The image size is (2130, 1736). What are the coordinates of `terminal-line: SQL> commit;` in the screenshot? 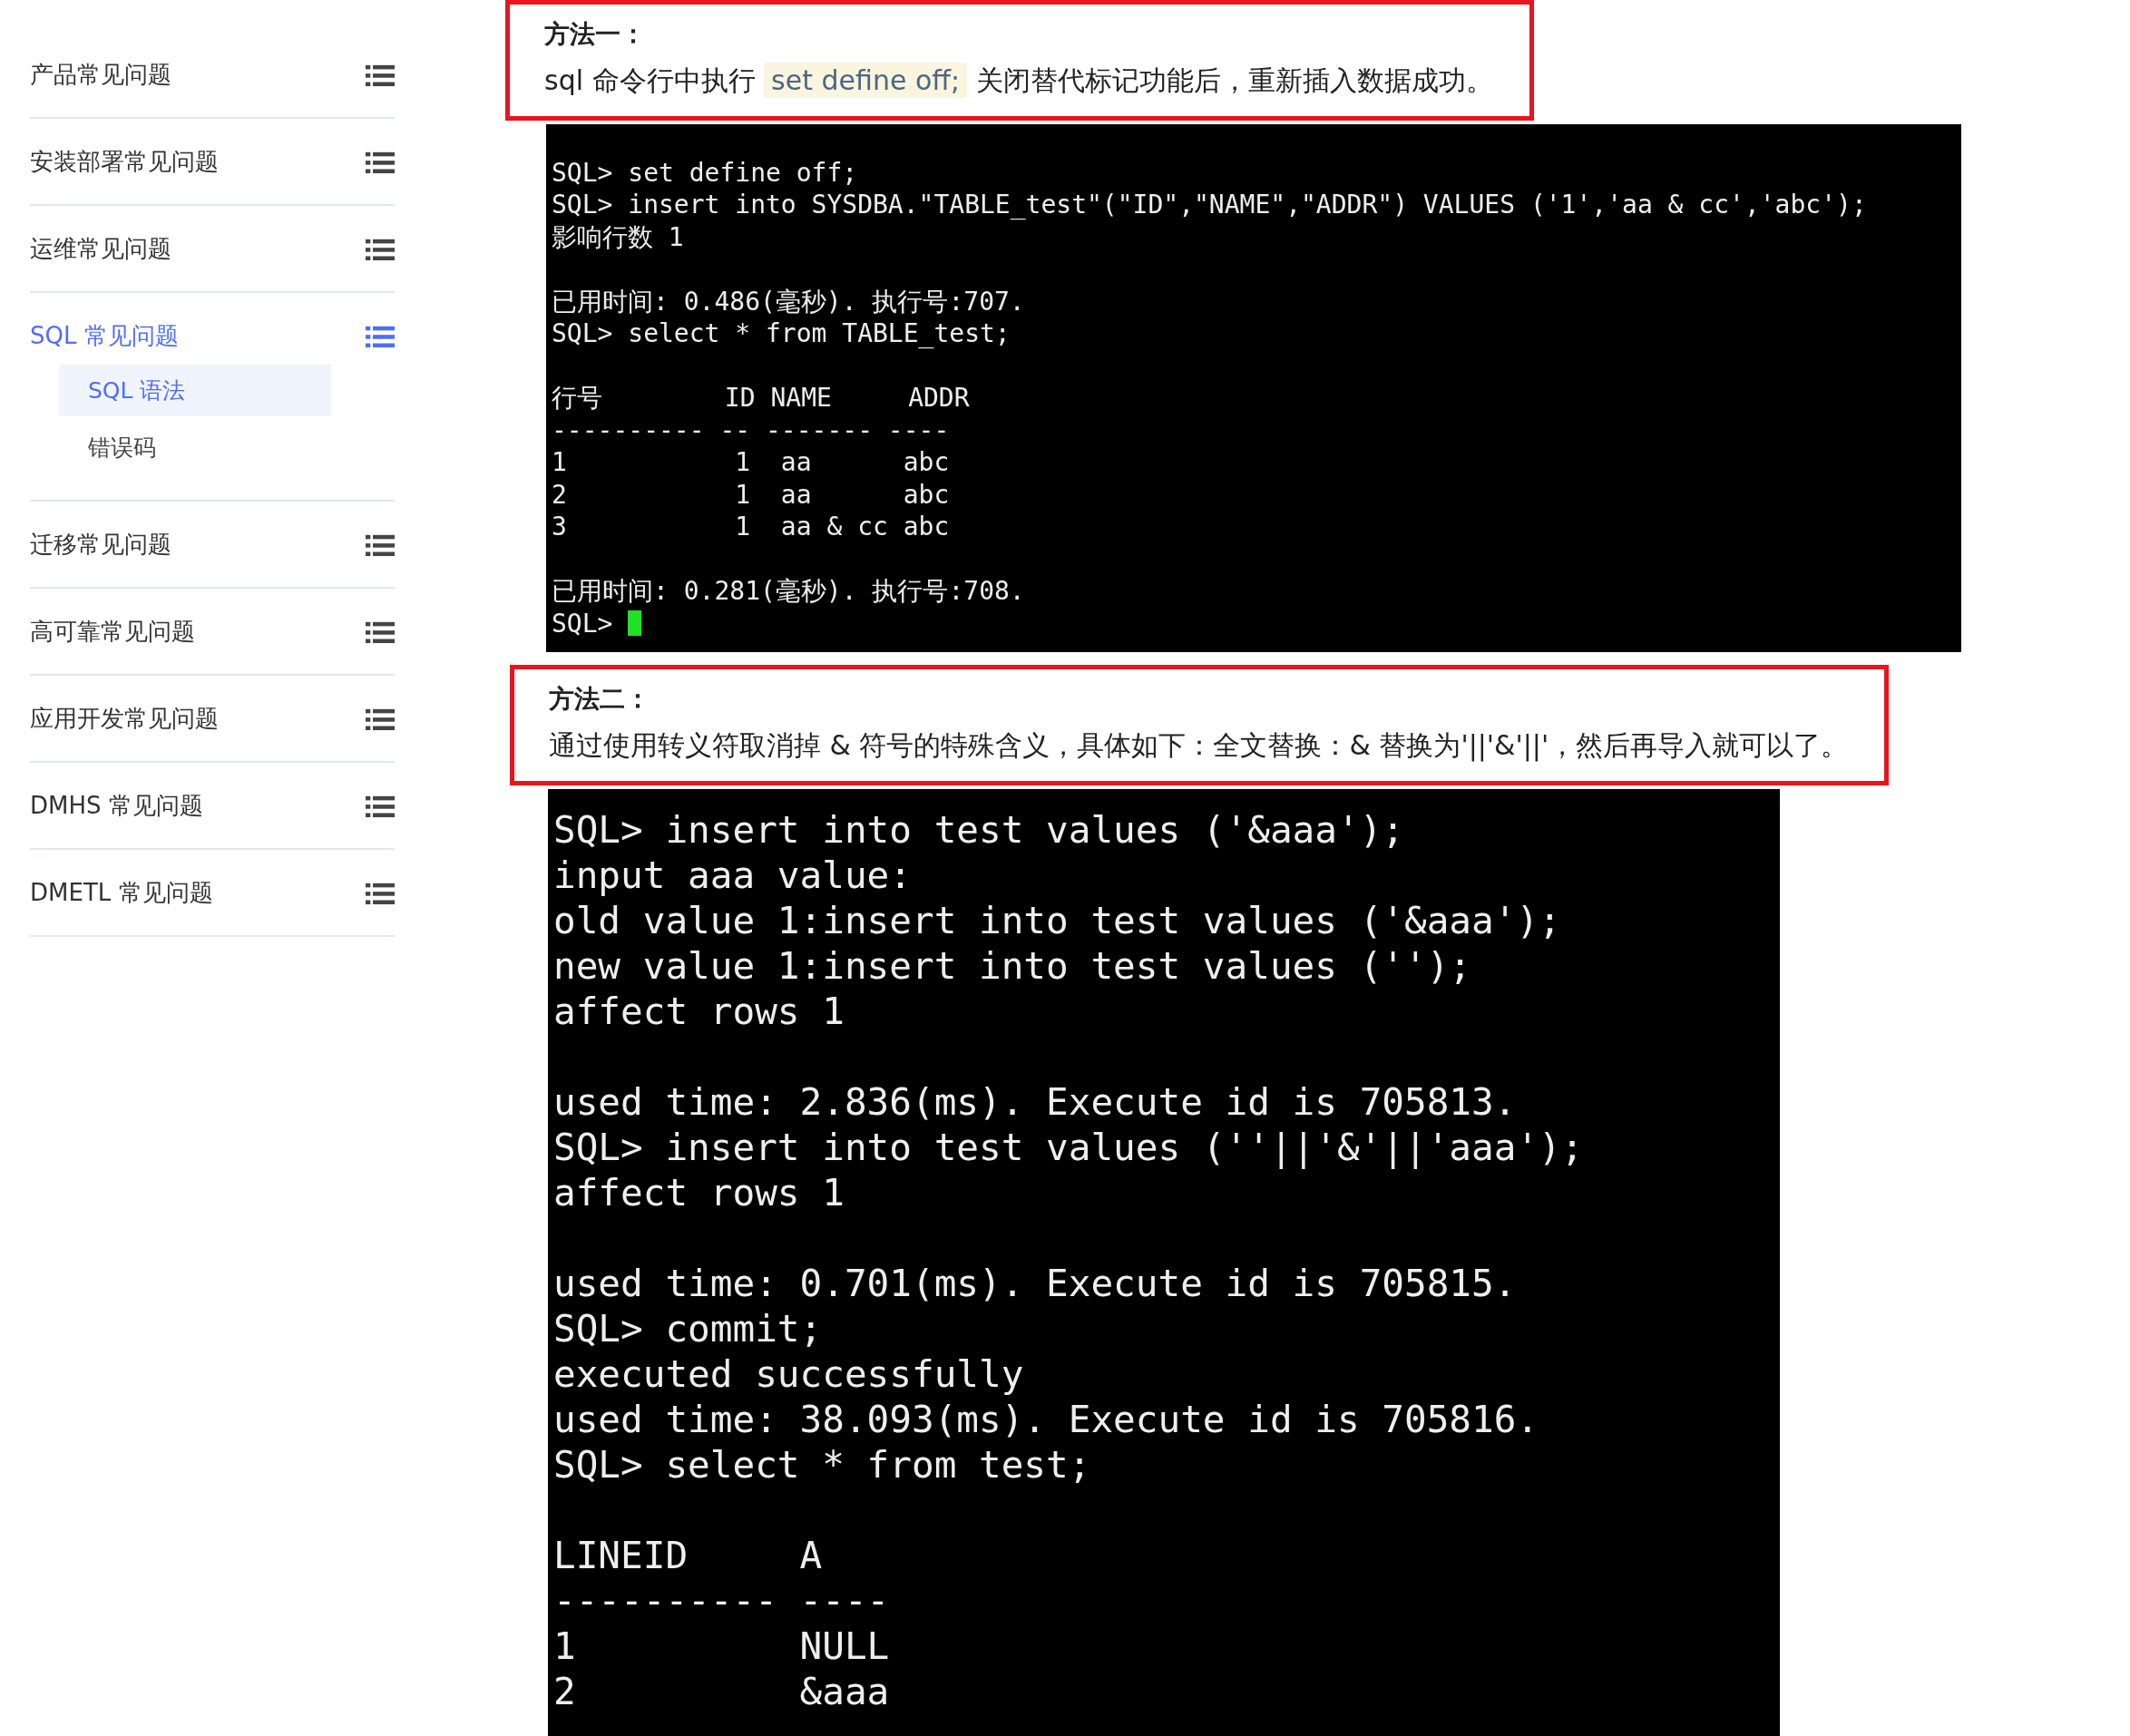 It's located at (688, 1328).